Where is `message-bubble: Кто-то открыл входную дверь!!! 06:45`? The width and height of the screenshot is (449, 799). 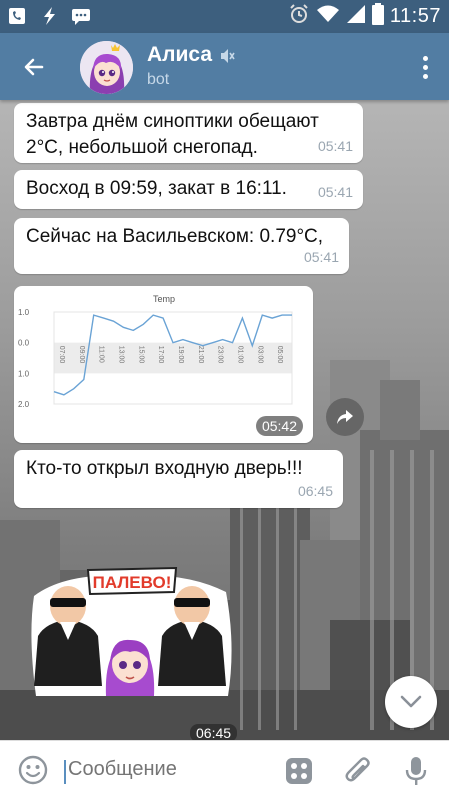
message-bubble: Кто-то открыл входную дверь!!! 06:45 is located at coordinates (178, 479).